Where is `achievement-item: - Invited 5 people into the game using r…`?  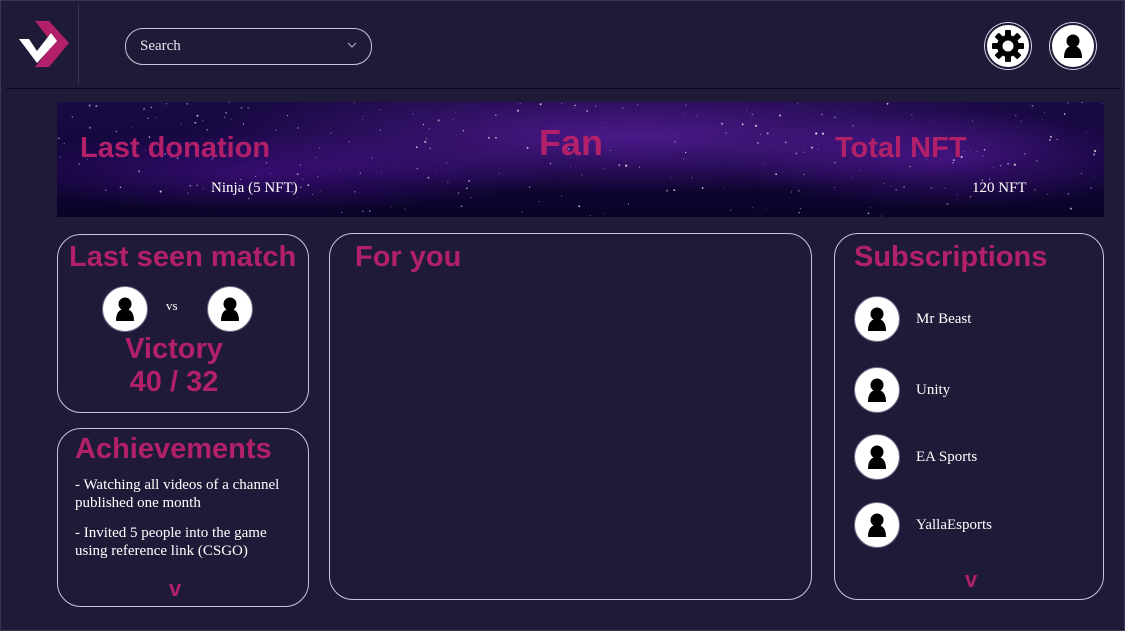 achievement-item: - Invited 5 people into the game using r… is located at coordinates (171, 542).